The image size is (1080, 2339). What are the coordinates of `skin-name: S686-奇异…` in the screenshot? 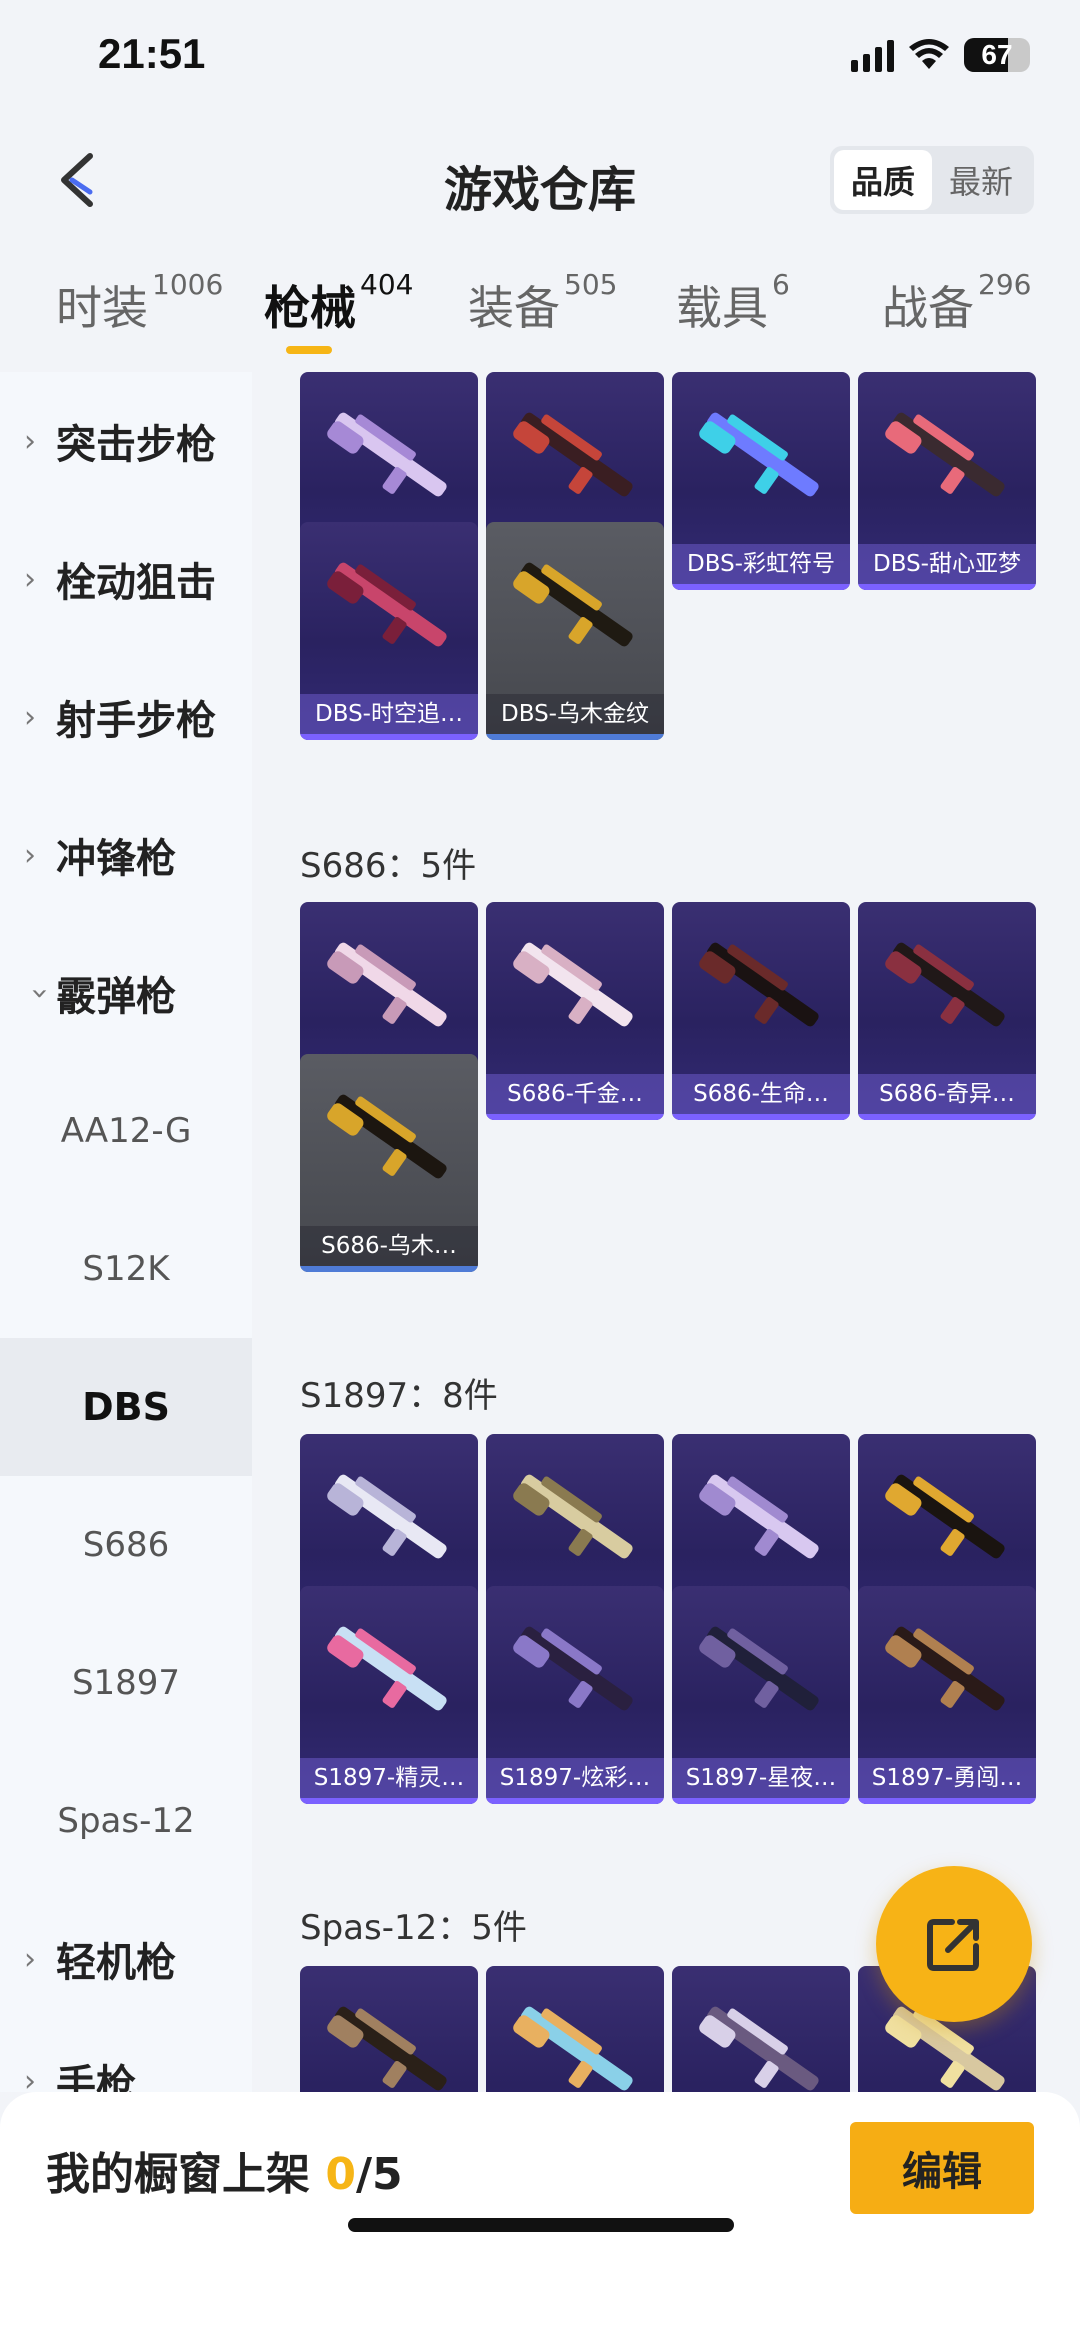 It's located at (947, 1094).